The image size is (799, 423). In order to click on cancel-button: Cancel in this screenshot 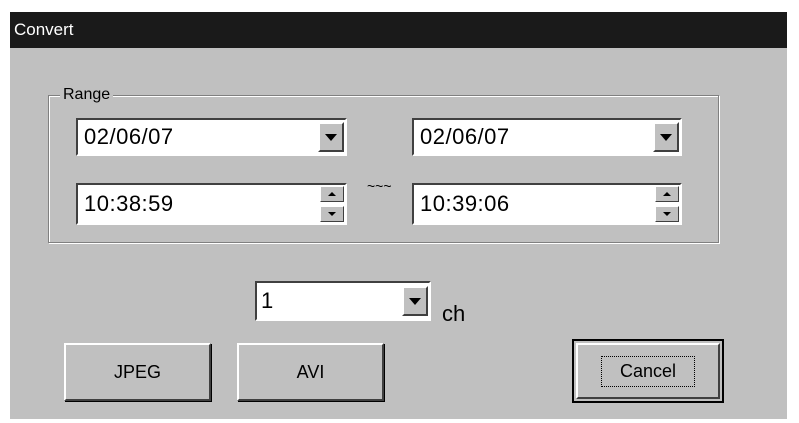, I will do `click(648, 371)`.